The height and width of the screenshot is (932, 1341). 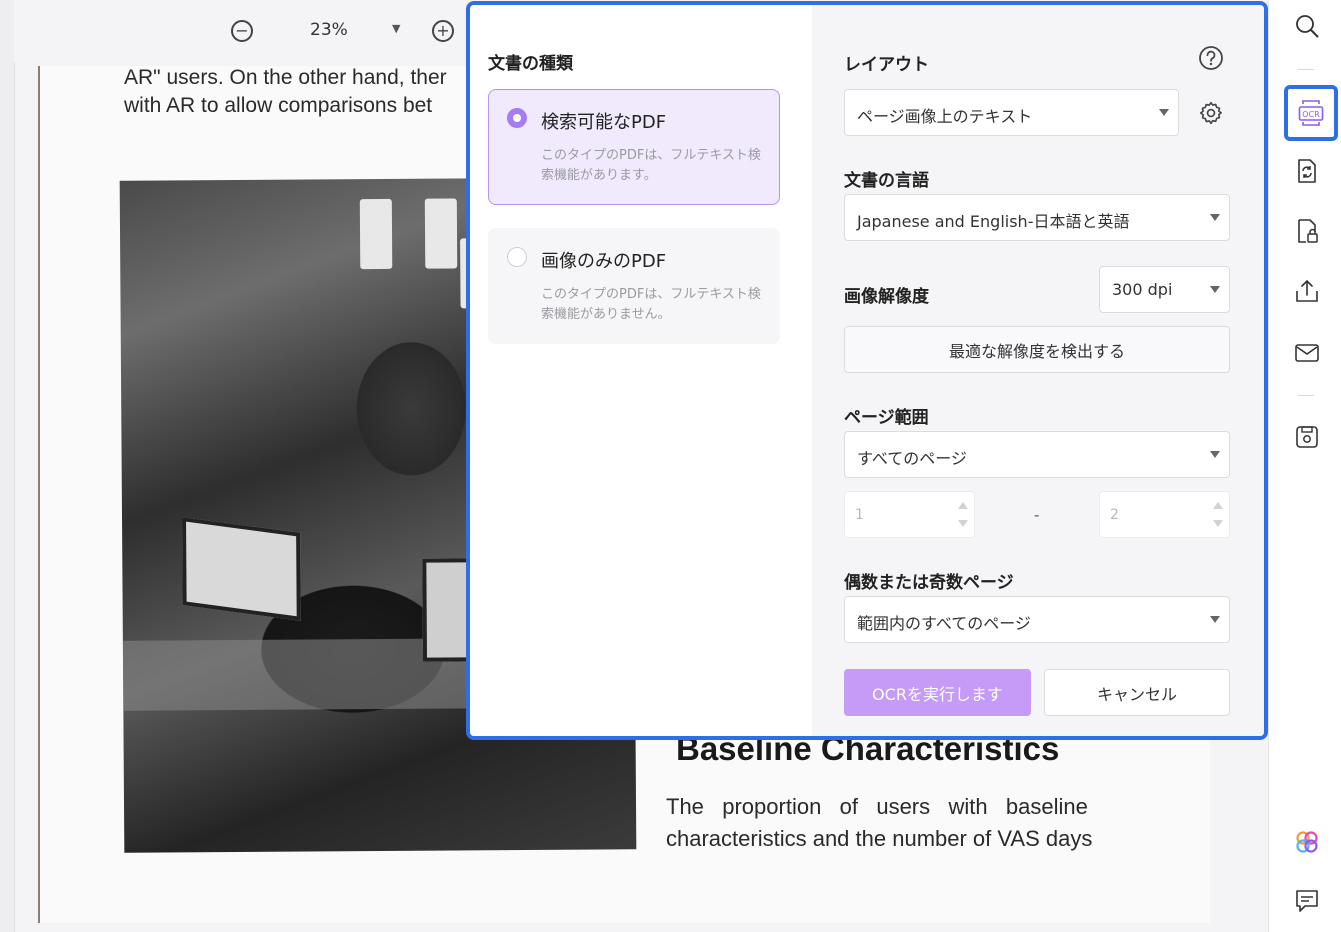 I want to click on share-icon, so click(x=1307, y=291).